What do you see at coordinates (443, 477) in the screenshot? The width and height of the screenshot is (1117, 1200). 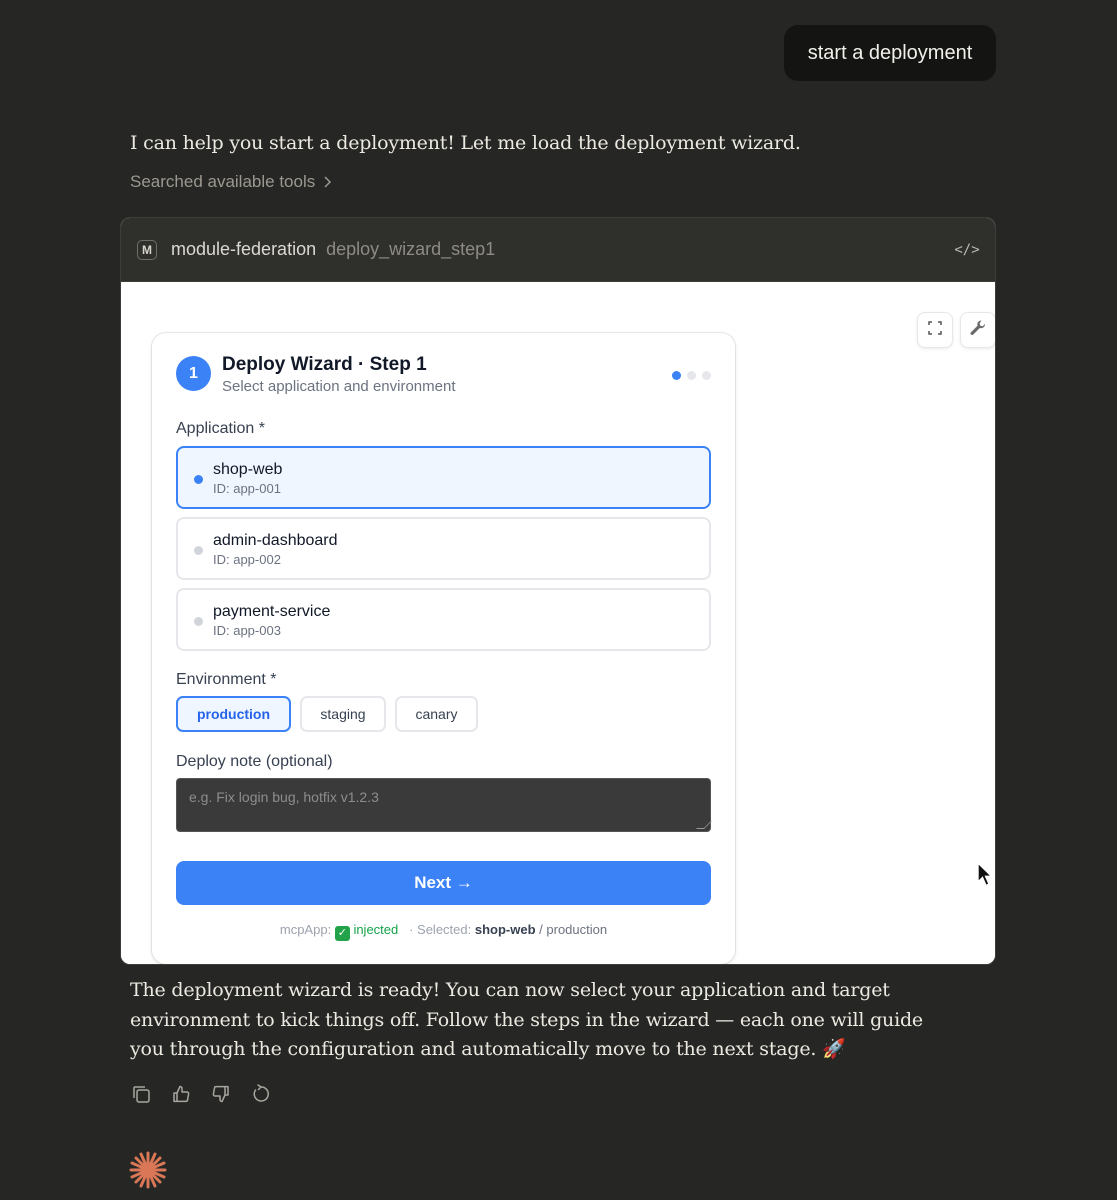 I see `app-option-shop-web: shop-web ID: app-001` at bounding box center [443, 477].